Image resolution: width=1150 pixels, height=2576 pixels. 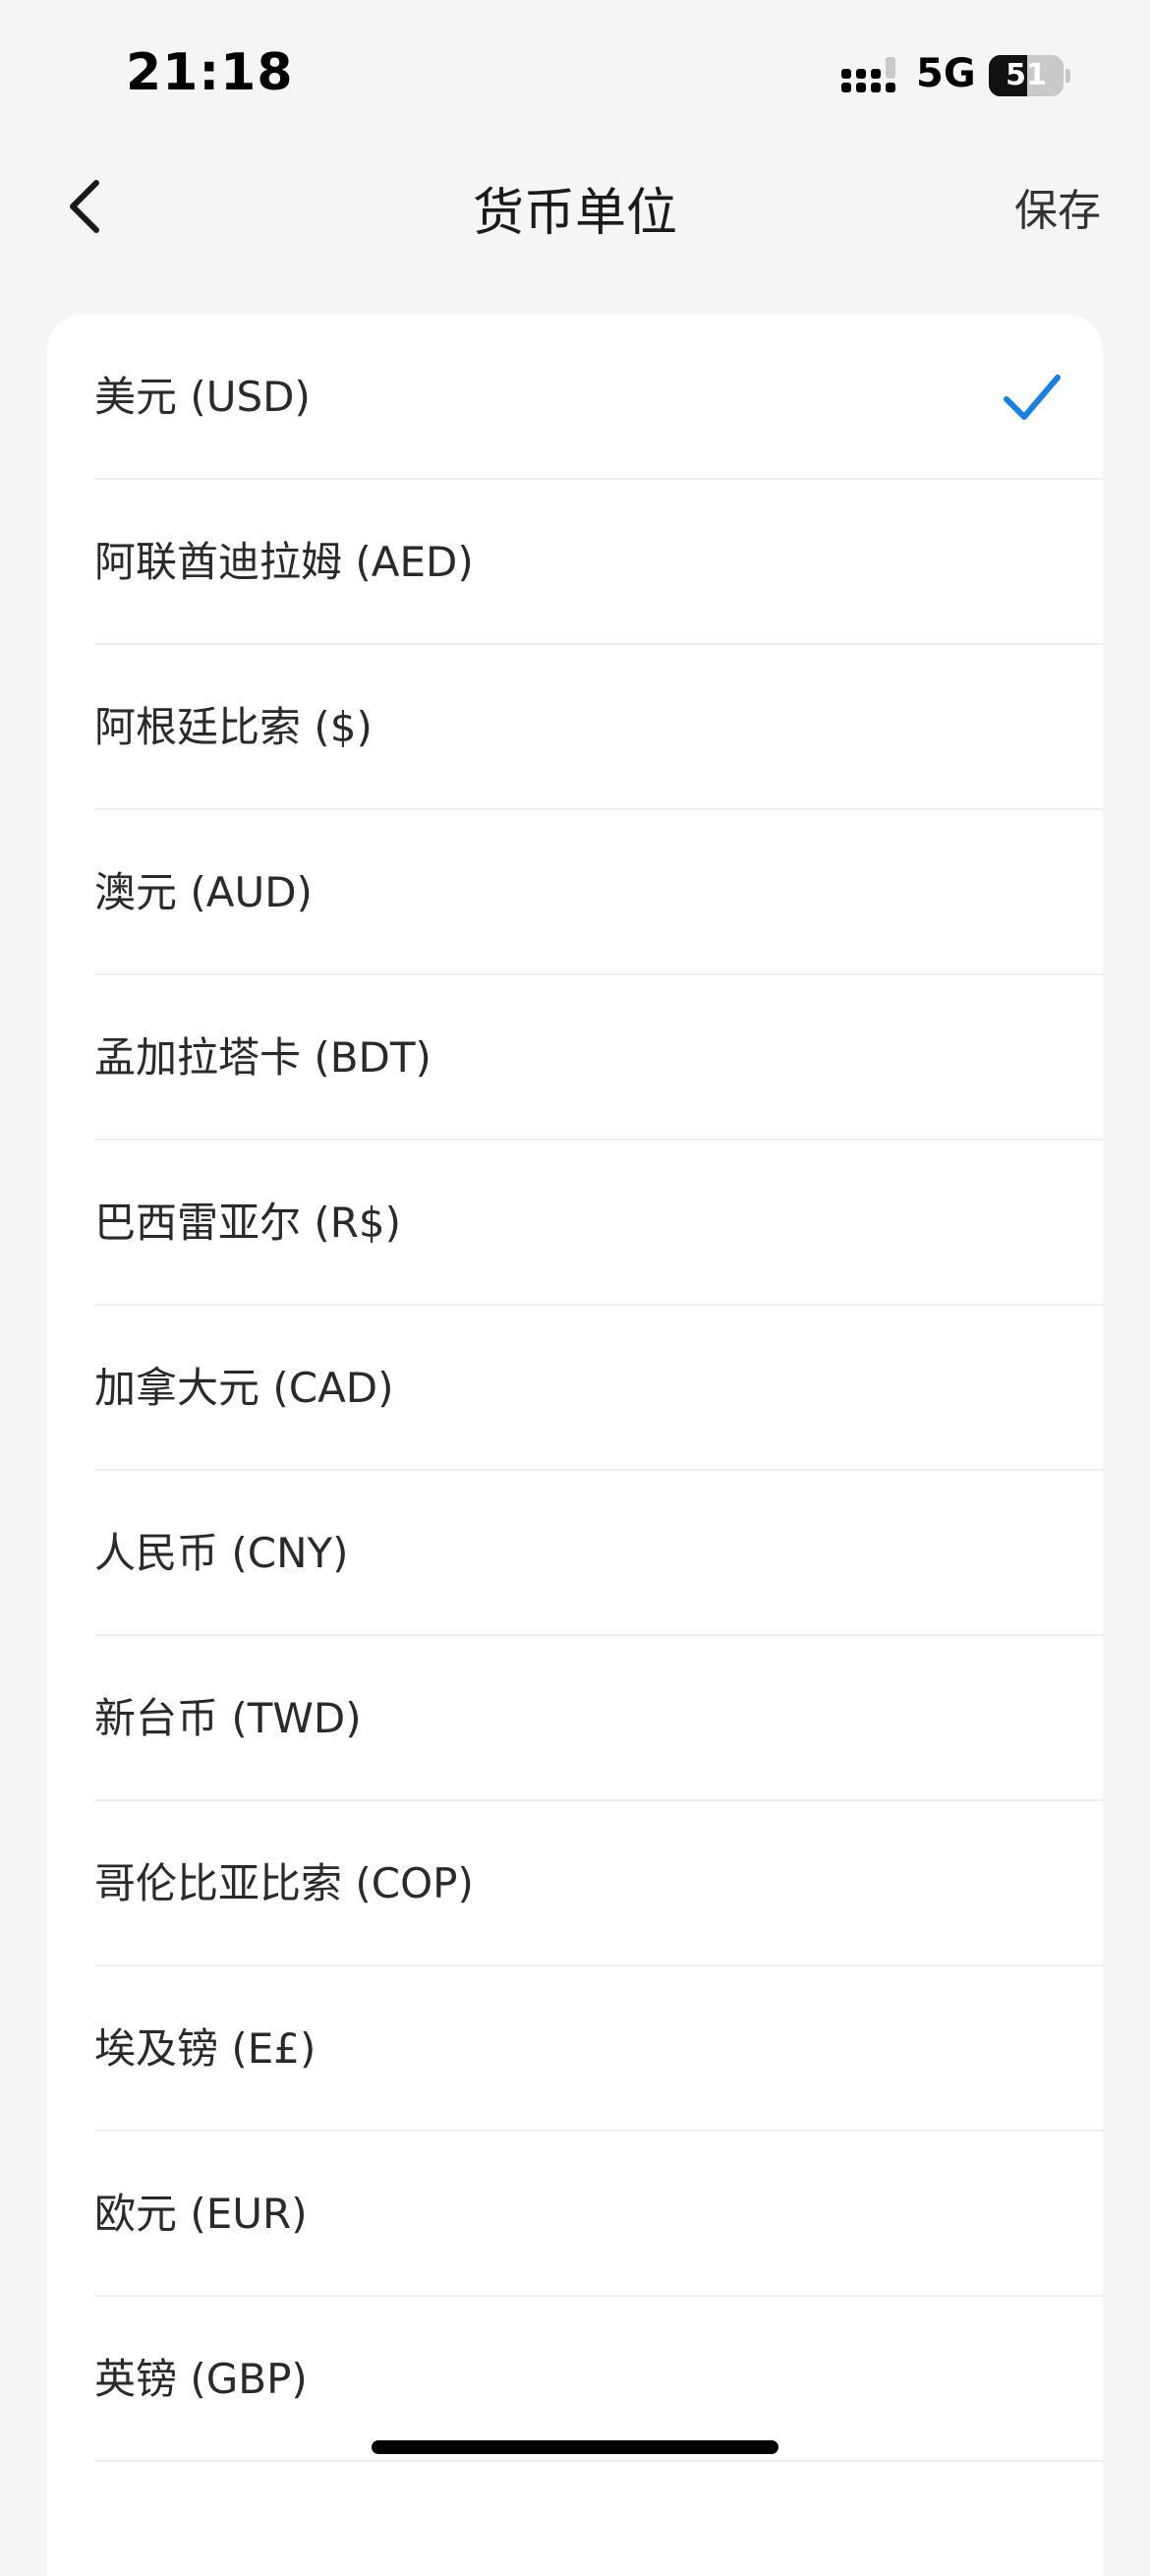 I want to click on currency-option: 欧元 (EUR), so click(x=575, y=2214).